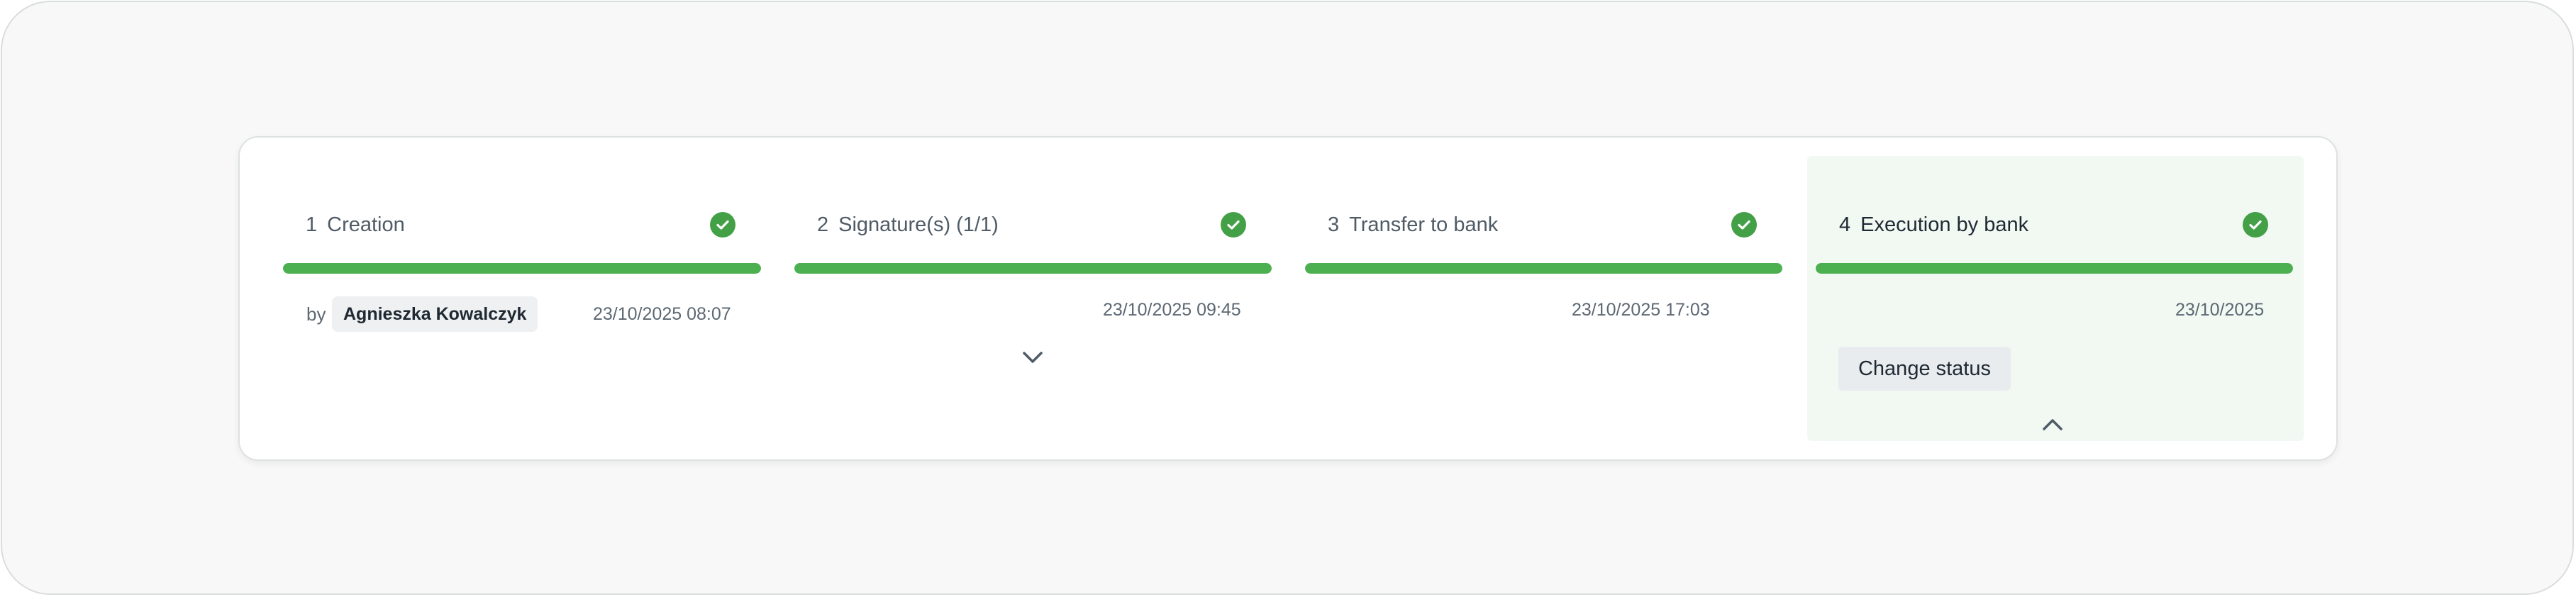 Image resolution: width=2576 pixels, height=597 pixels. I want to click on step-1-title: 1 Creation, so click(355, 225).